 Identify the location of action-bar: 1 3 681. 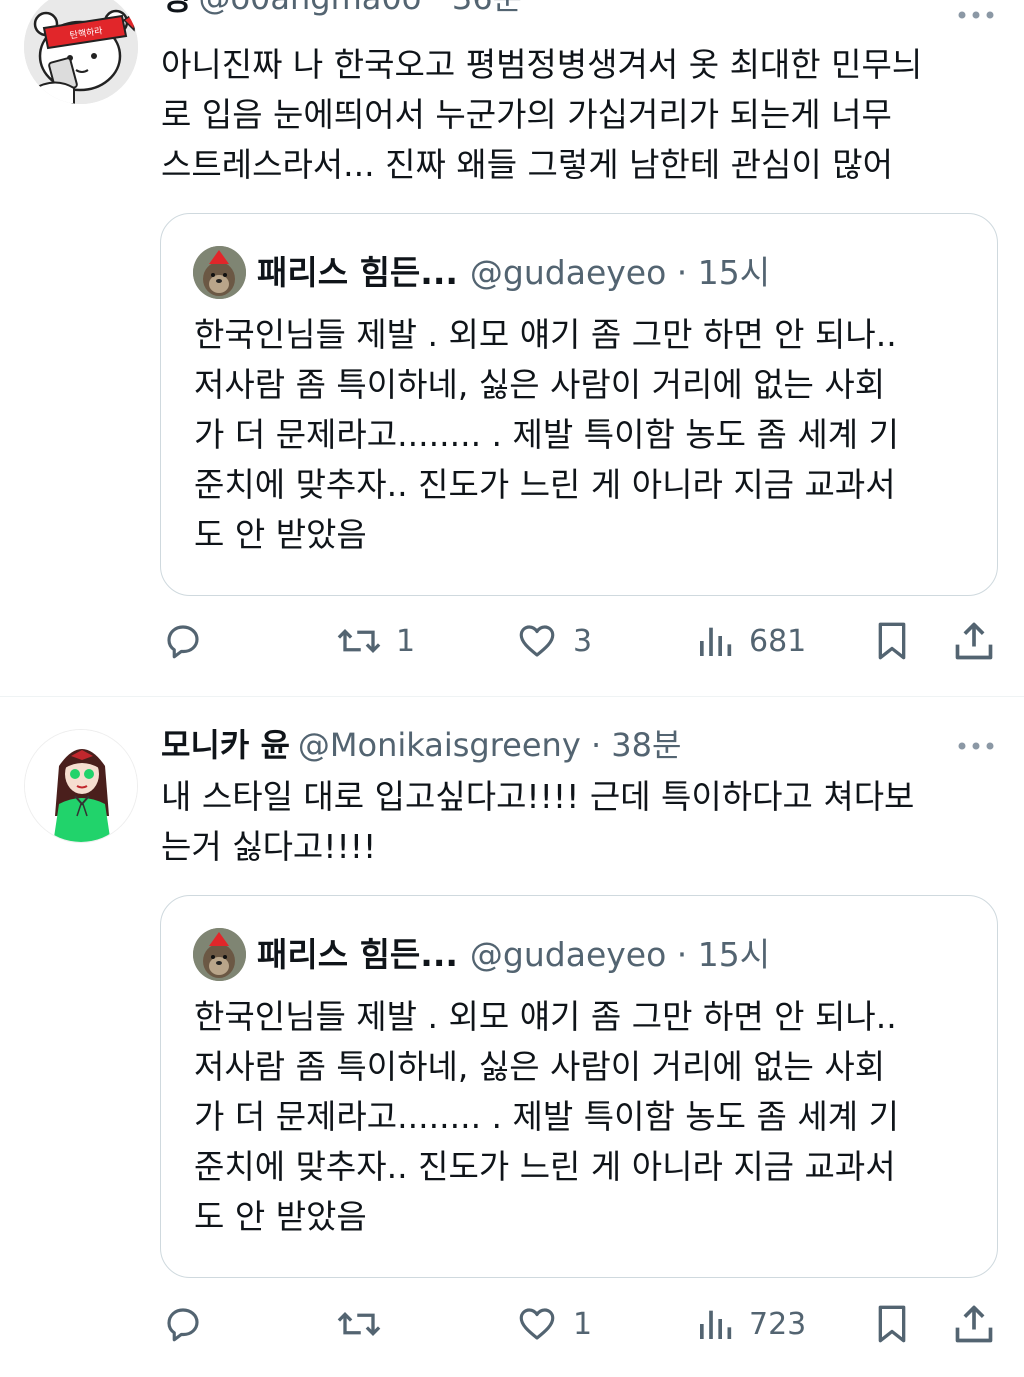
(585, 641).